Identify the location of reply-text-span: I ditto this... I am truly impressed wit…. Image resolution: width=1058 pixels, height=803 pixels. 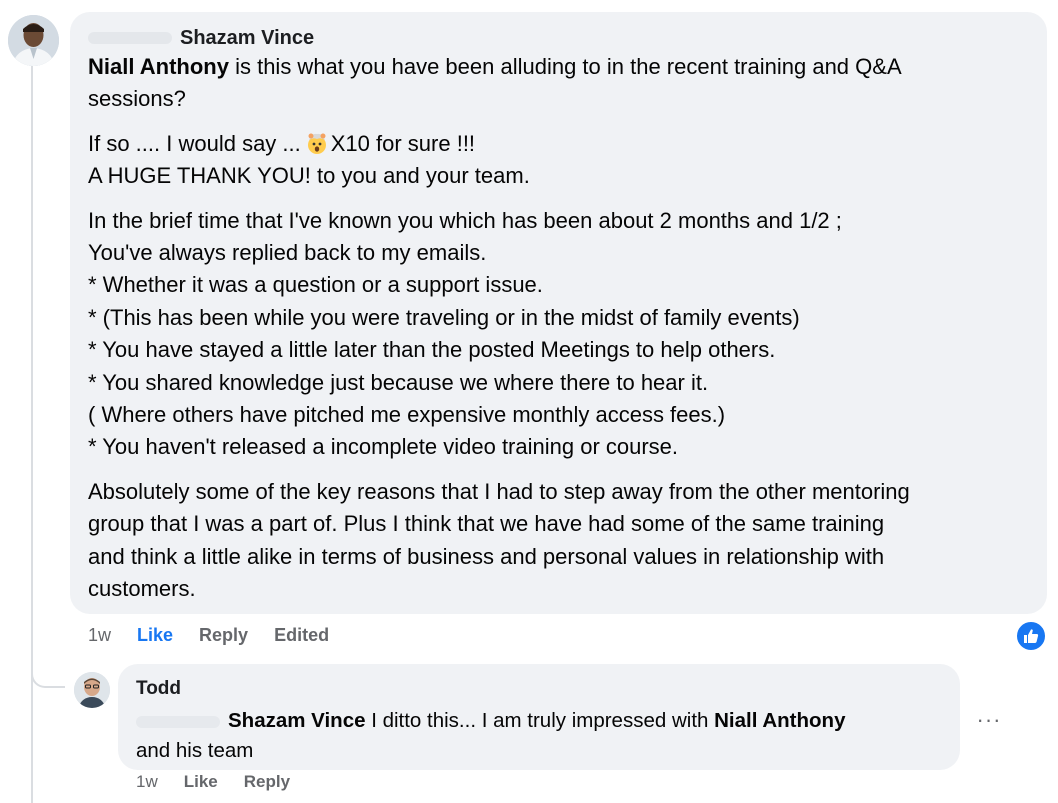
(540, 720).